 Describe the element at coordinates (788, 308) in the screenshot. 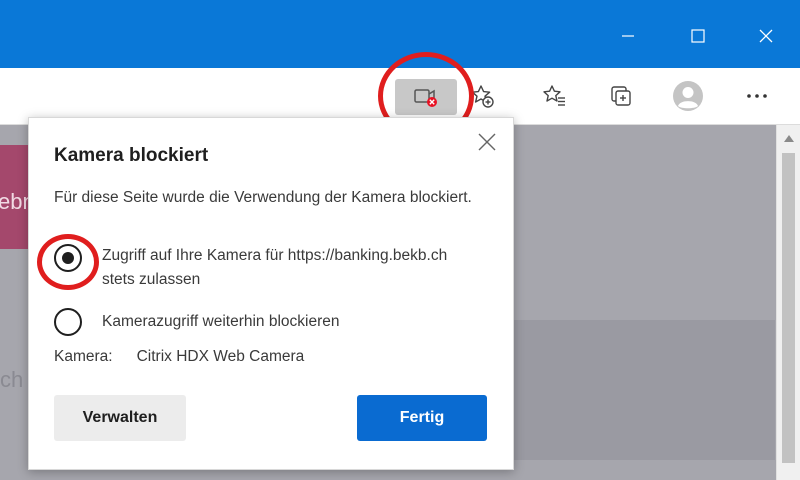

I see `scrollbar-thumb` at that location.